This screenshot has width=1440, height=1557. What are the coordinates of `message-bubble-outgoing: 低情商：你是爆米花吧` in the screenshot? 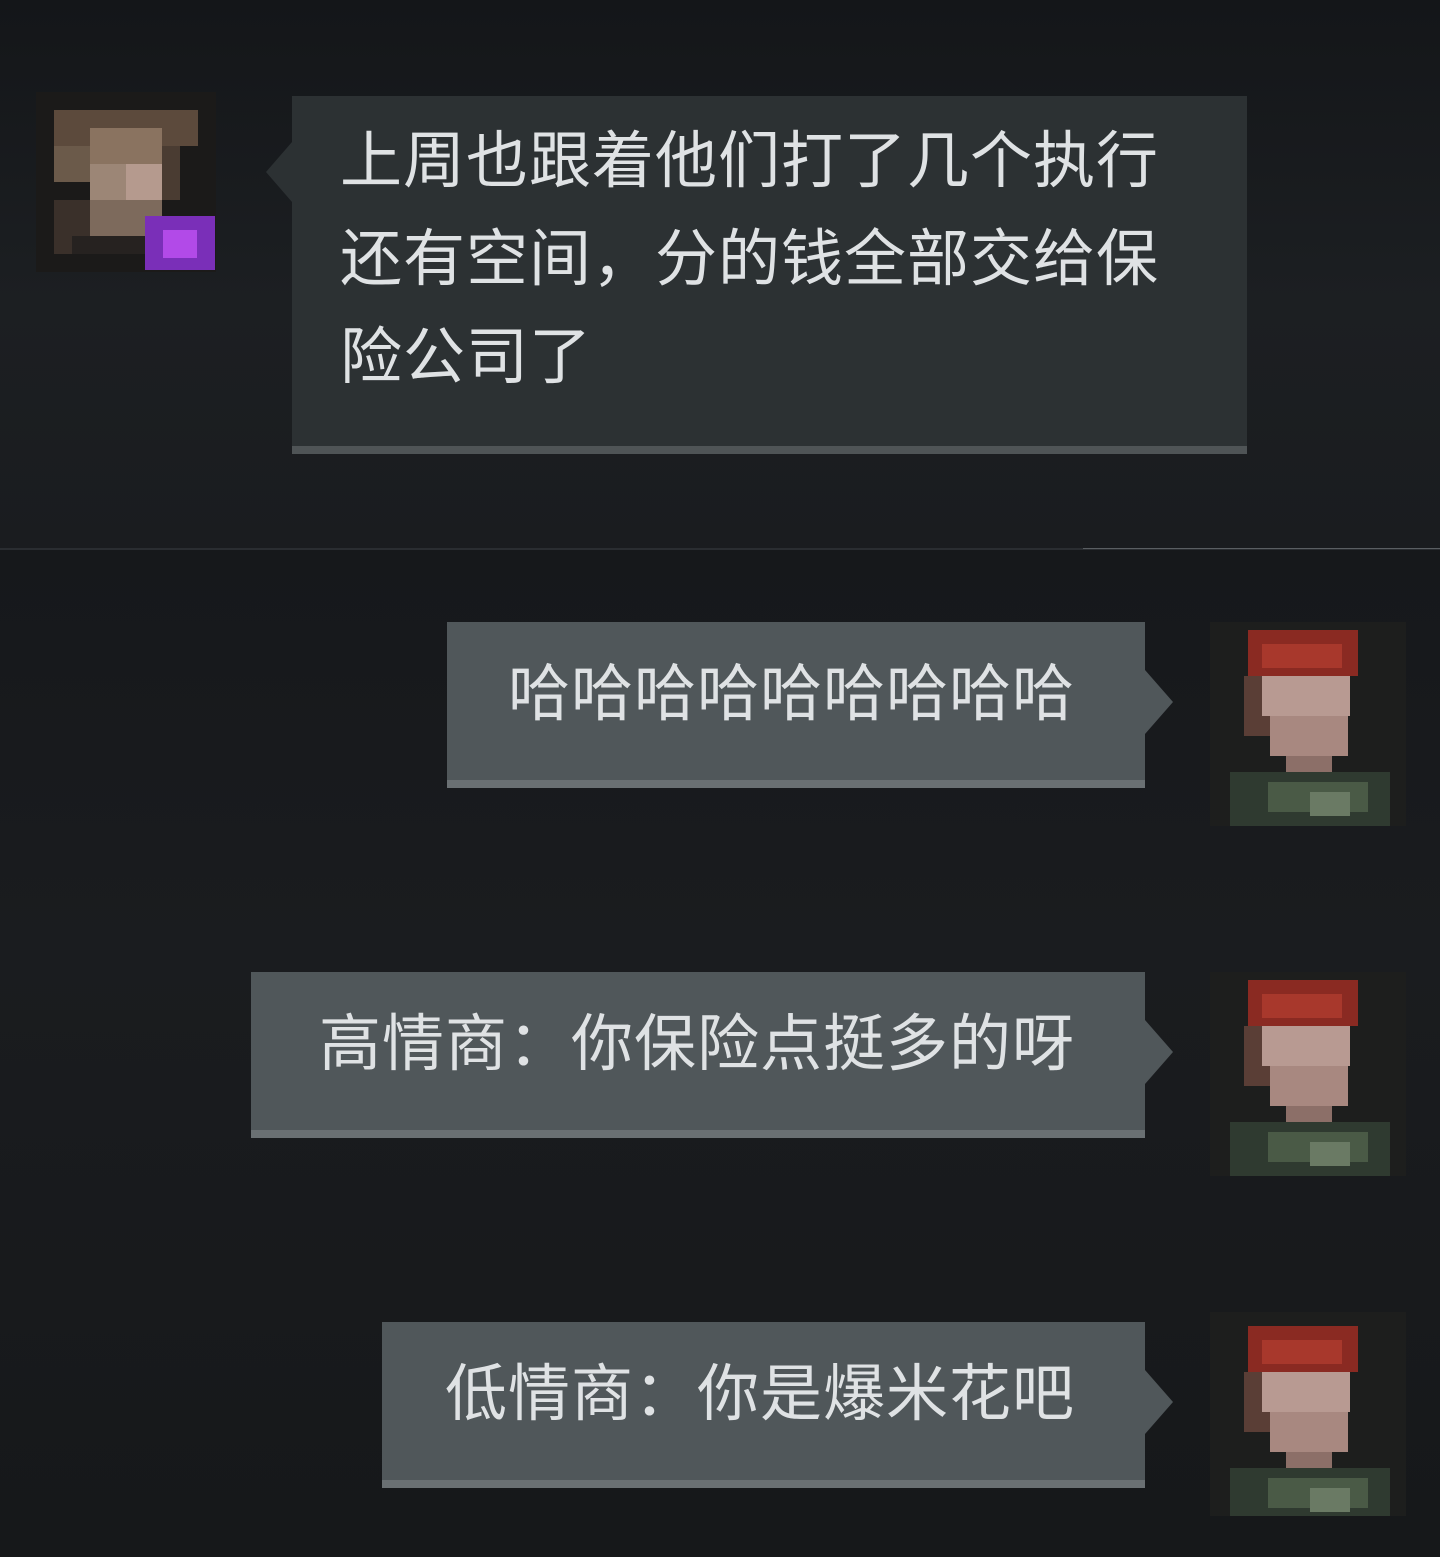 It's located at (777, 1405).